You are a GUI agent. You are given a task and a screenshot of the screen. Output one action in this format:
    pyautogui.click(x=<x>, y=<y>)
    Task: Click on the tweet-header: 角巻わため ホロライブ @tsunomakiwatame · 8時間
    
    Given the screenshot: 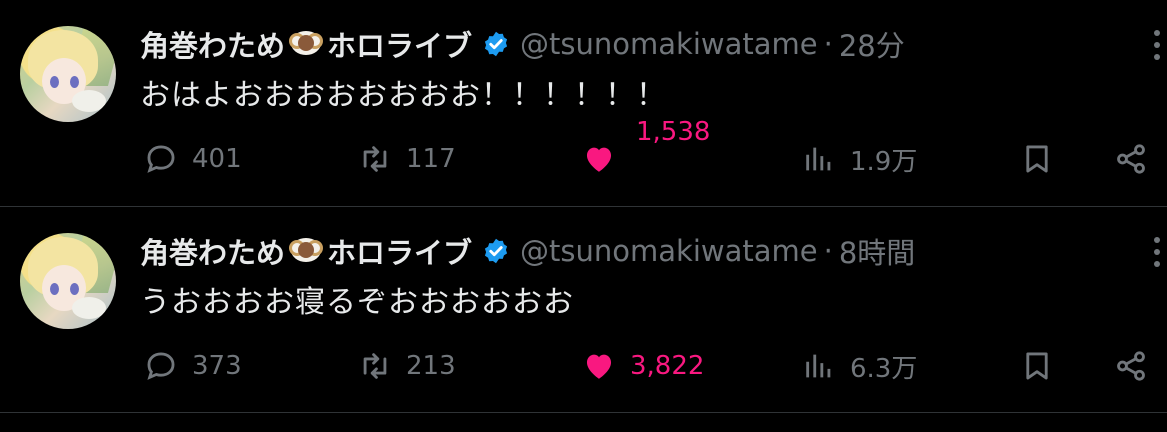 What is the action you would take?
    pyautogui.click(x=527, y=251)
    